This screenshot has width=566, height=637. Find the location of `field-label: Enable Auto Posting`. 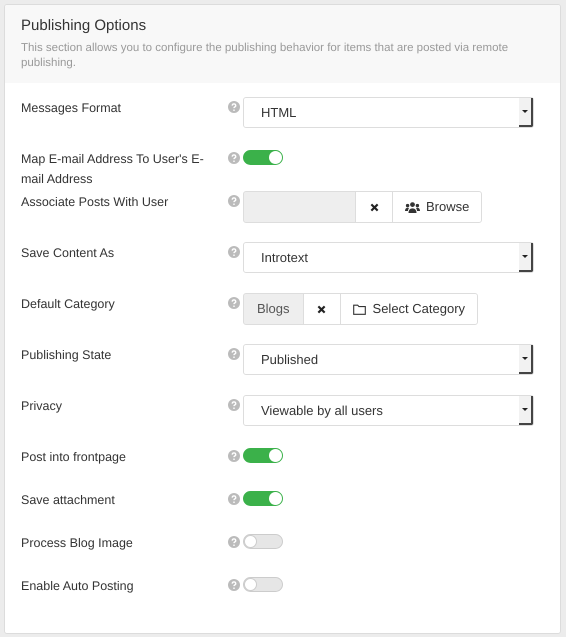

field-label: Enable Auto Posting is located at coordinates (78, 586).